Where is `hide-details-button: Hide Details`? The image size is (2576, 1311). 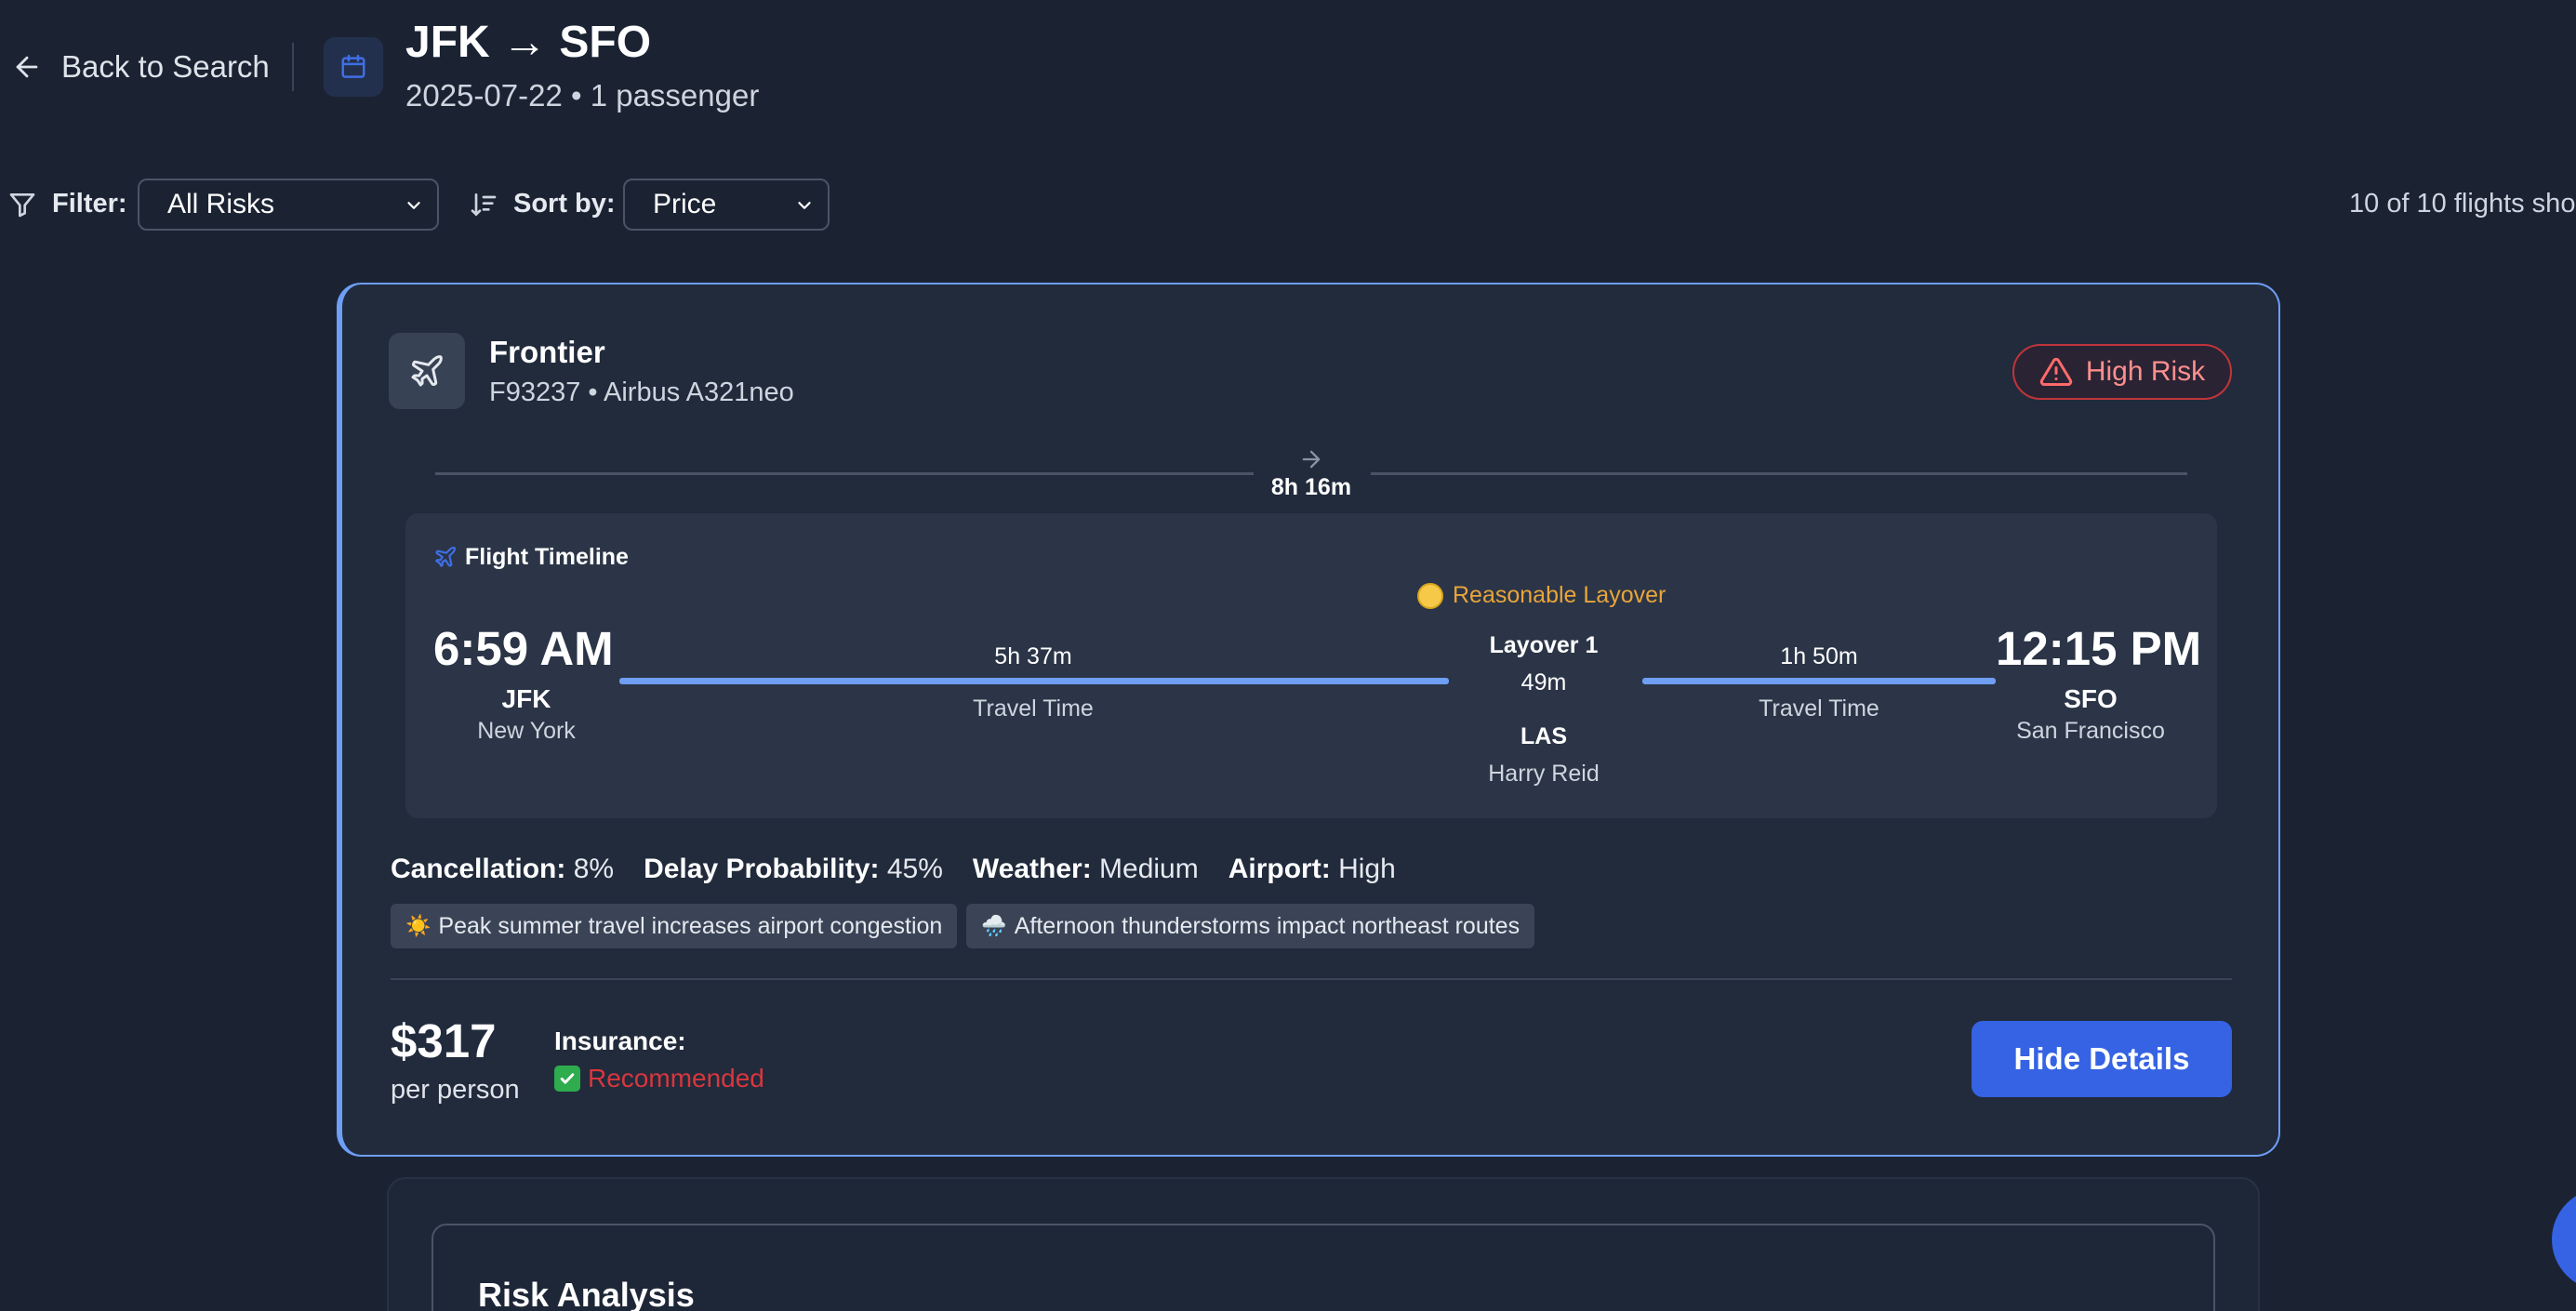 hide-details-button: Hide Details is located at coordinates (2102, 1059).